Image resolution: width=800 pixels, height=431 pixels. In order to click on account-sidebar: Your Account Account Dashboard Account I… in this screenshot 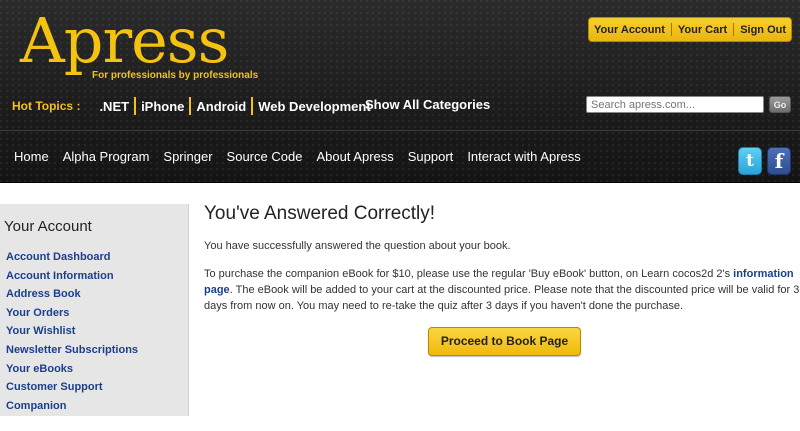, I will do `click(94, 310)`.